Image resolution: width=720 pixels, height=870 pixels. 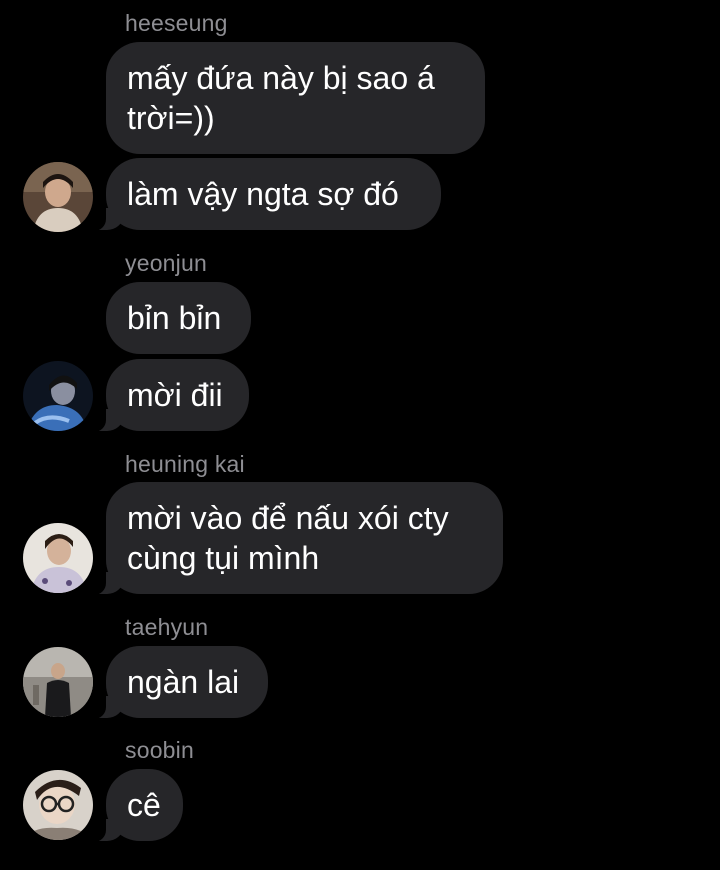 What do you see at coordinates (175, 395) in the screenshot?
I see `message-text: mời đii` at bounding box center [175, 395].